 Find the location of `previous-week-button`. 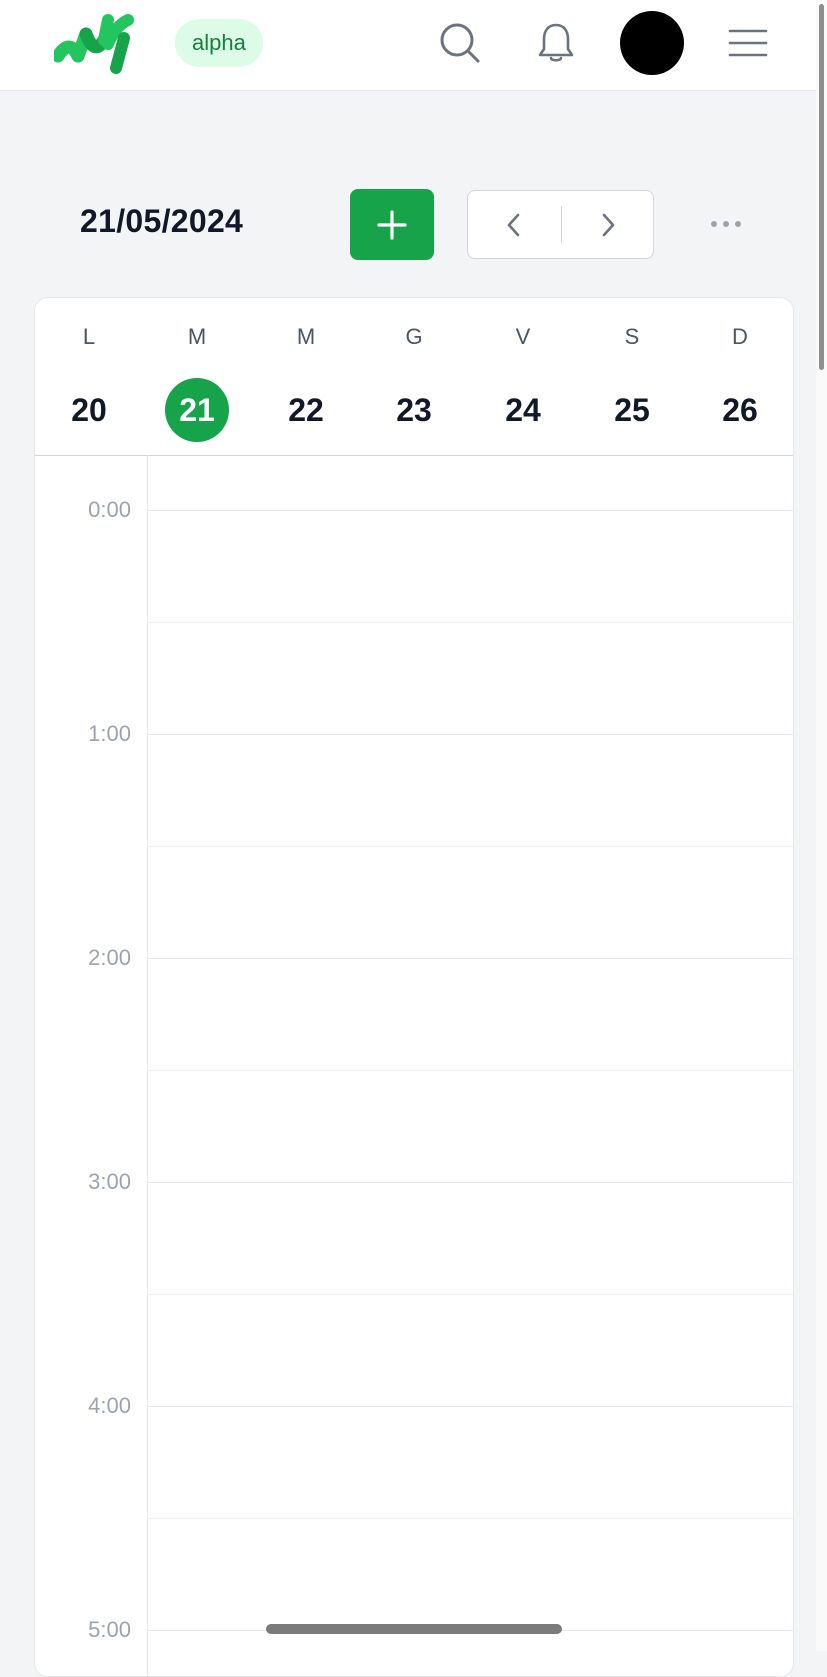

previous-week-button is located at coordinates (514, 224).